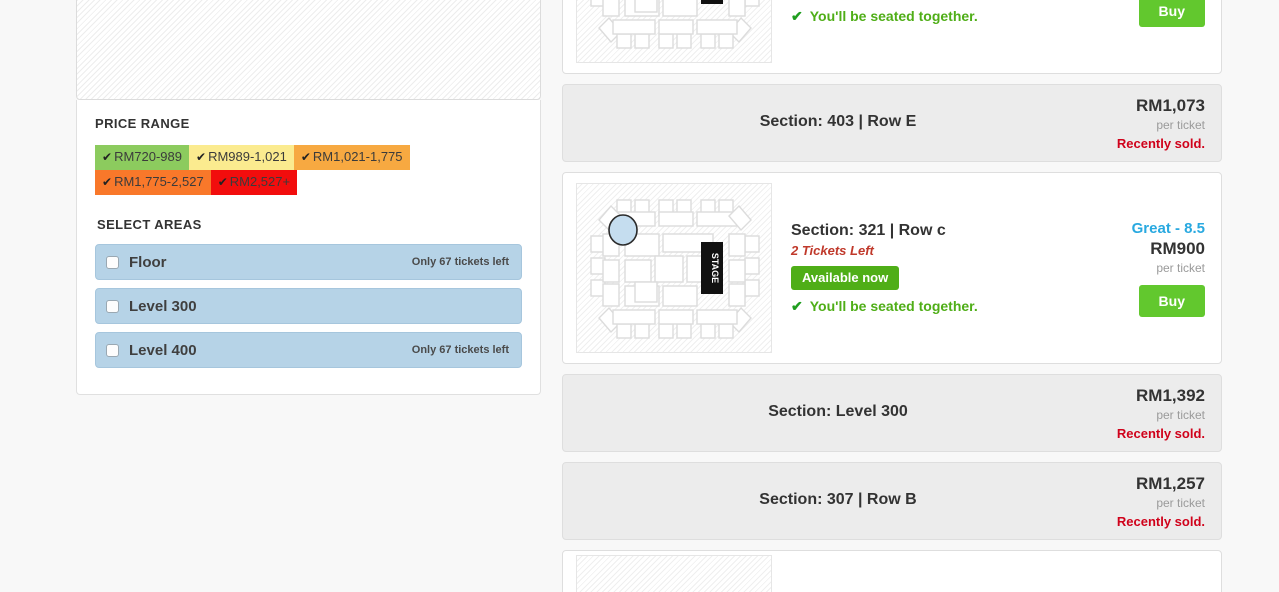 The height and width of the screenshot is (592, 1279). I want to click on stage-block, so click(712, 2).